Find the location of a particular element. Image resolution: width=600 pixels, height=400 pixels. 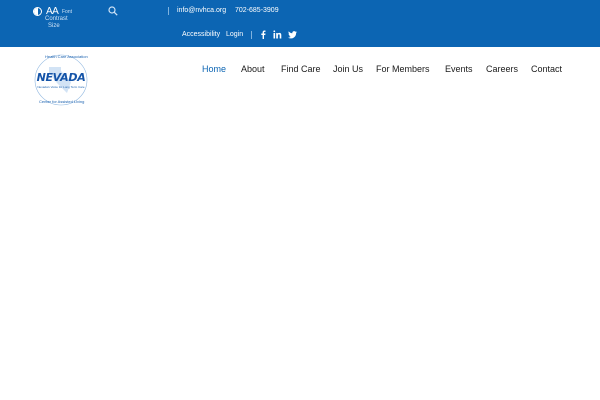

nav-about: About is located at coordinates (253, 70).